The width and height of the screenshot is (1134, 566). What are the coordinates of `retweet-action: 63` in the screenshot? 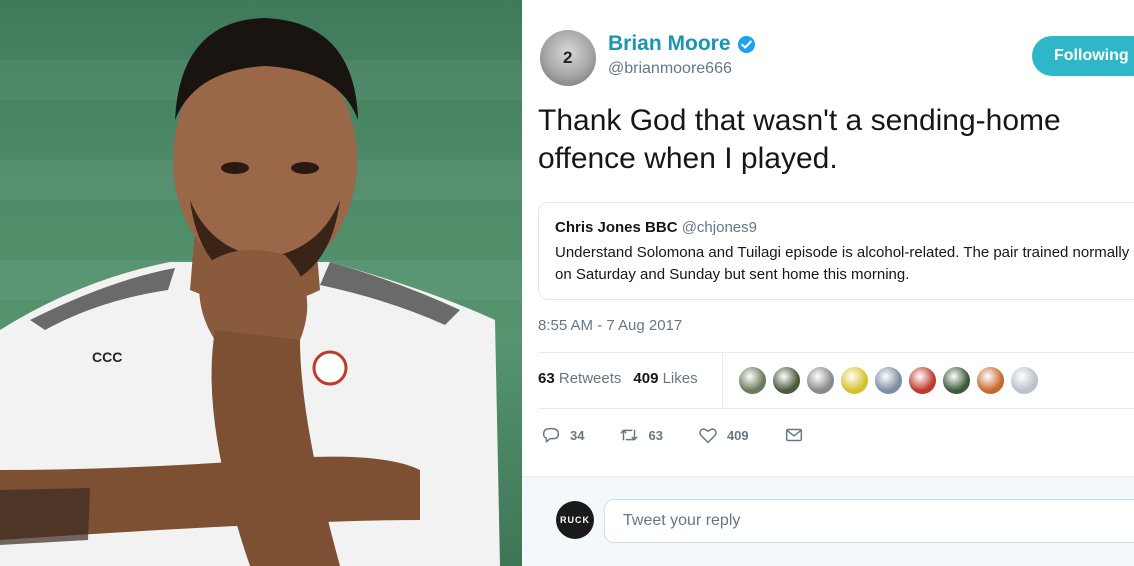 It's located at (640, 435).